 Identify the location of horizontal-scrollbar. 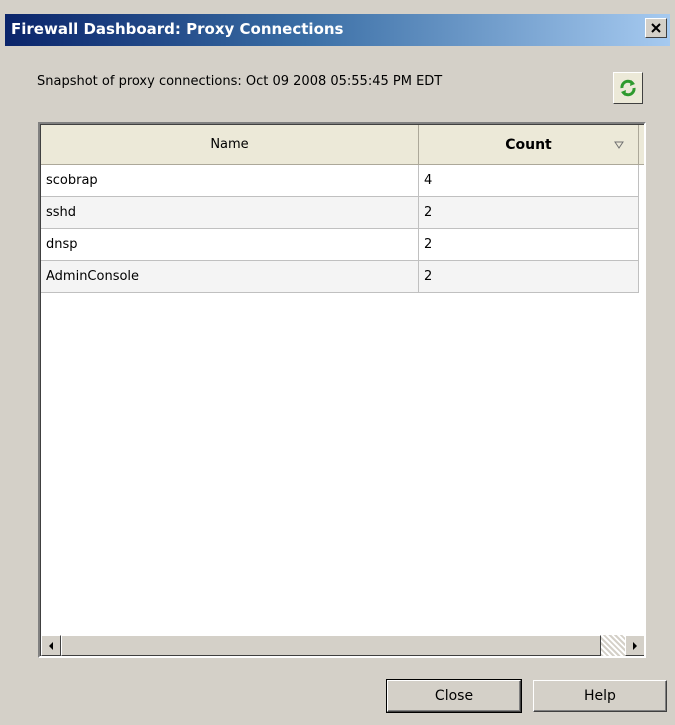
(342, 645).